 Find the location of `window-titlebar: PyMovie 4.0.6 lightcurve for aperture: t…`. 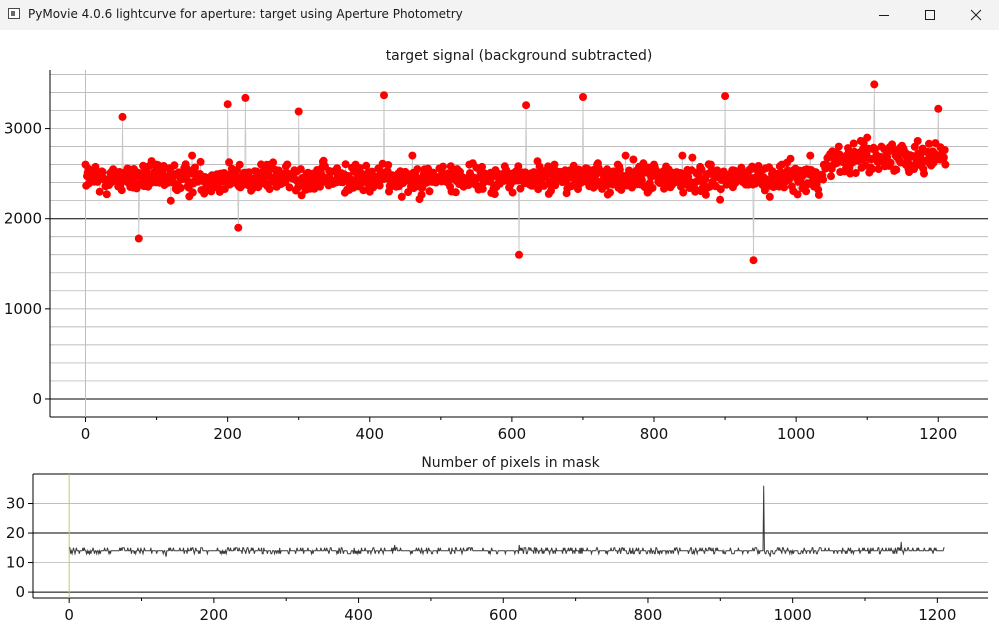

window-titlebar: PyMovie 4.0.6 lightcurve for aperture: t… is located at coordinates (499, 15).